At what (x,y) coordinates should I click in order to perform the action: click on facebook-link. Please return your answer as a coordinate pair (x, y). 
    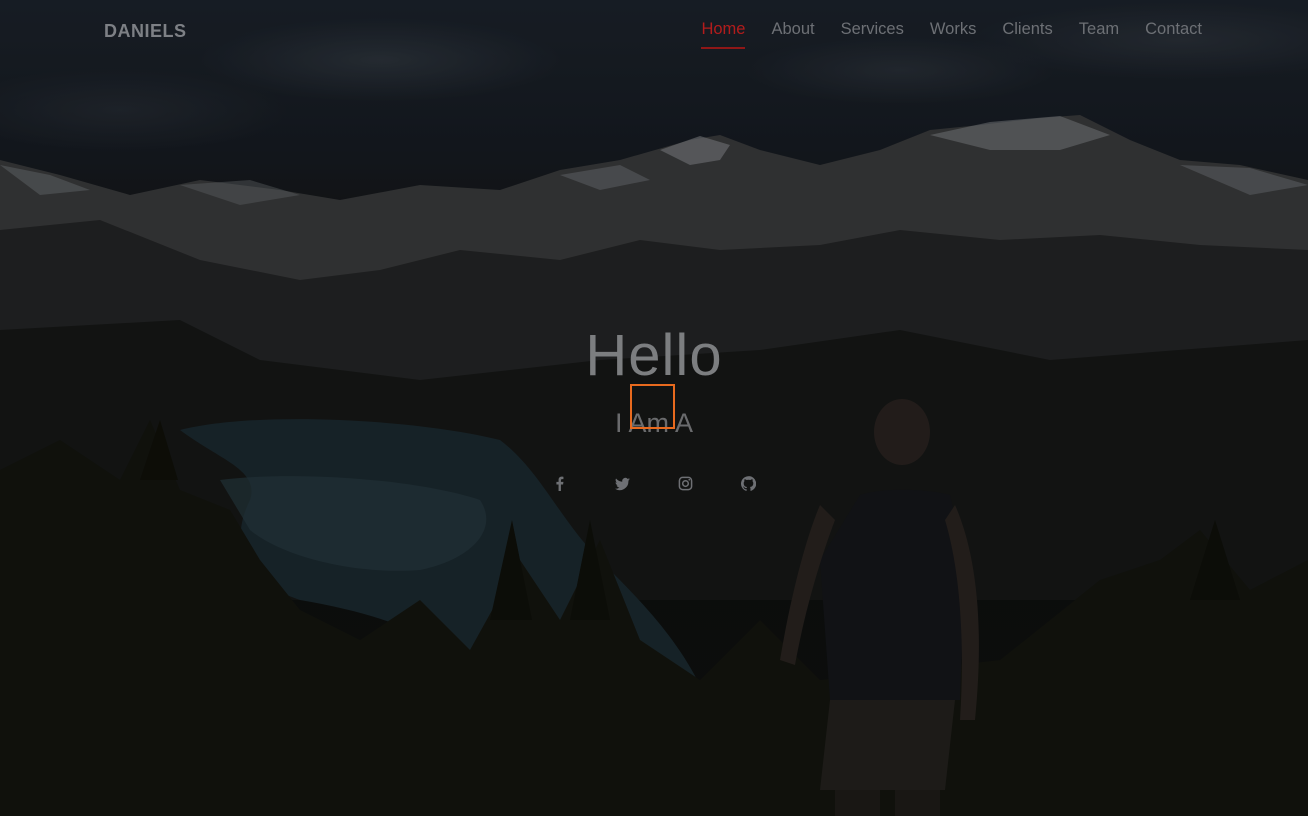
    Looking at the image, I should click on (560, 483).